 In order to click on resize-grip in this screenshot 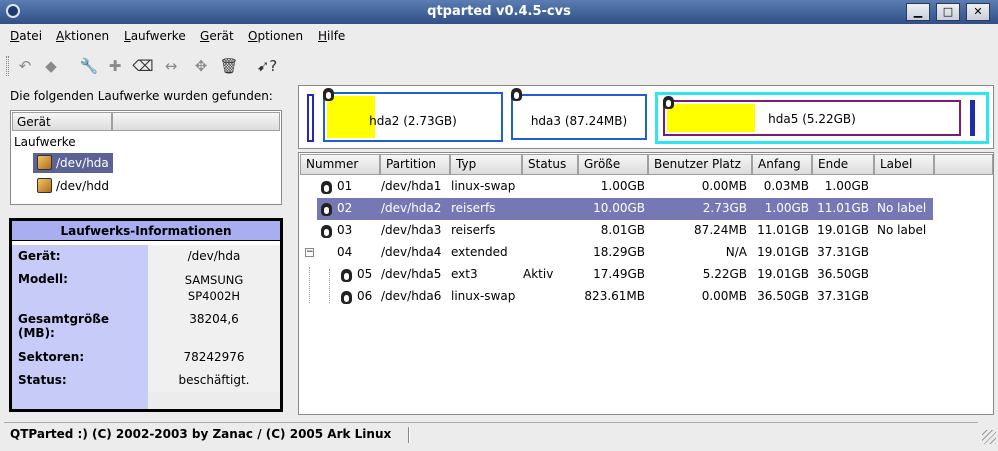, I will do `click(989, 437)`.